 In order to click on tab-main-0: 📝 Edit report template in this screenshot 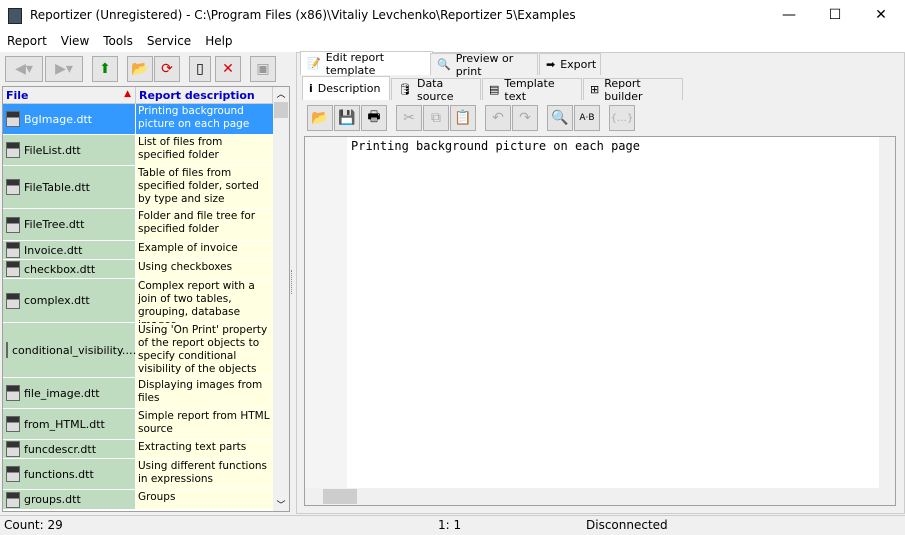, I will do `click(366, 63)`.